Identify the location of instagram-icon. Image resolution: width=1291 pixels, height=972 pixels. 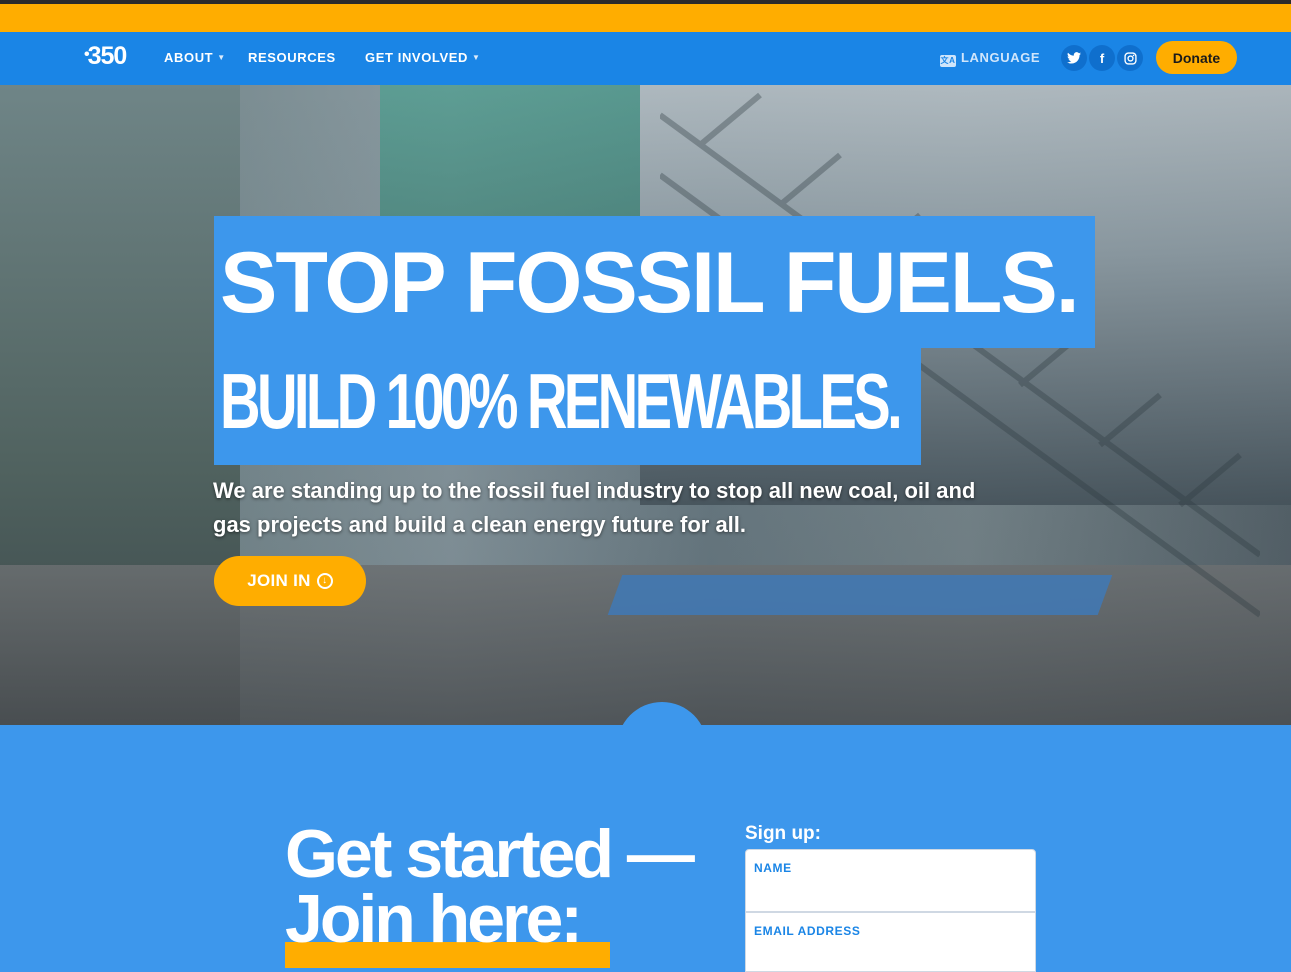
(1130, 58).